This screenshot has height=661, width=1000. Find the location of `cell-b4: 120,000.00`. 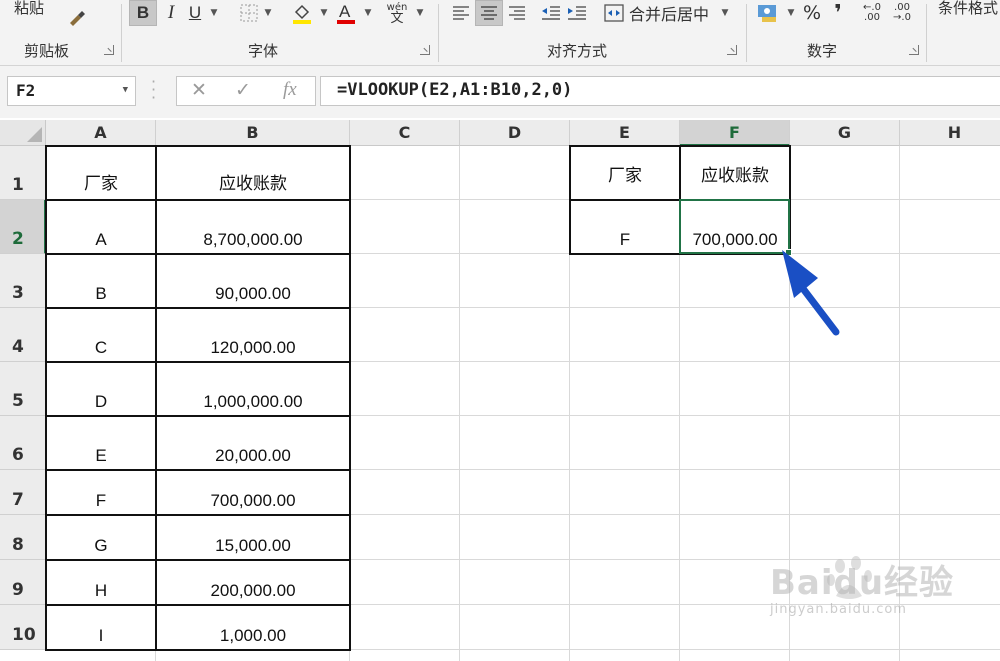

cell-b4: 120,000.00 is located at coordinates (253, 335).